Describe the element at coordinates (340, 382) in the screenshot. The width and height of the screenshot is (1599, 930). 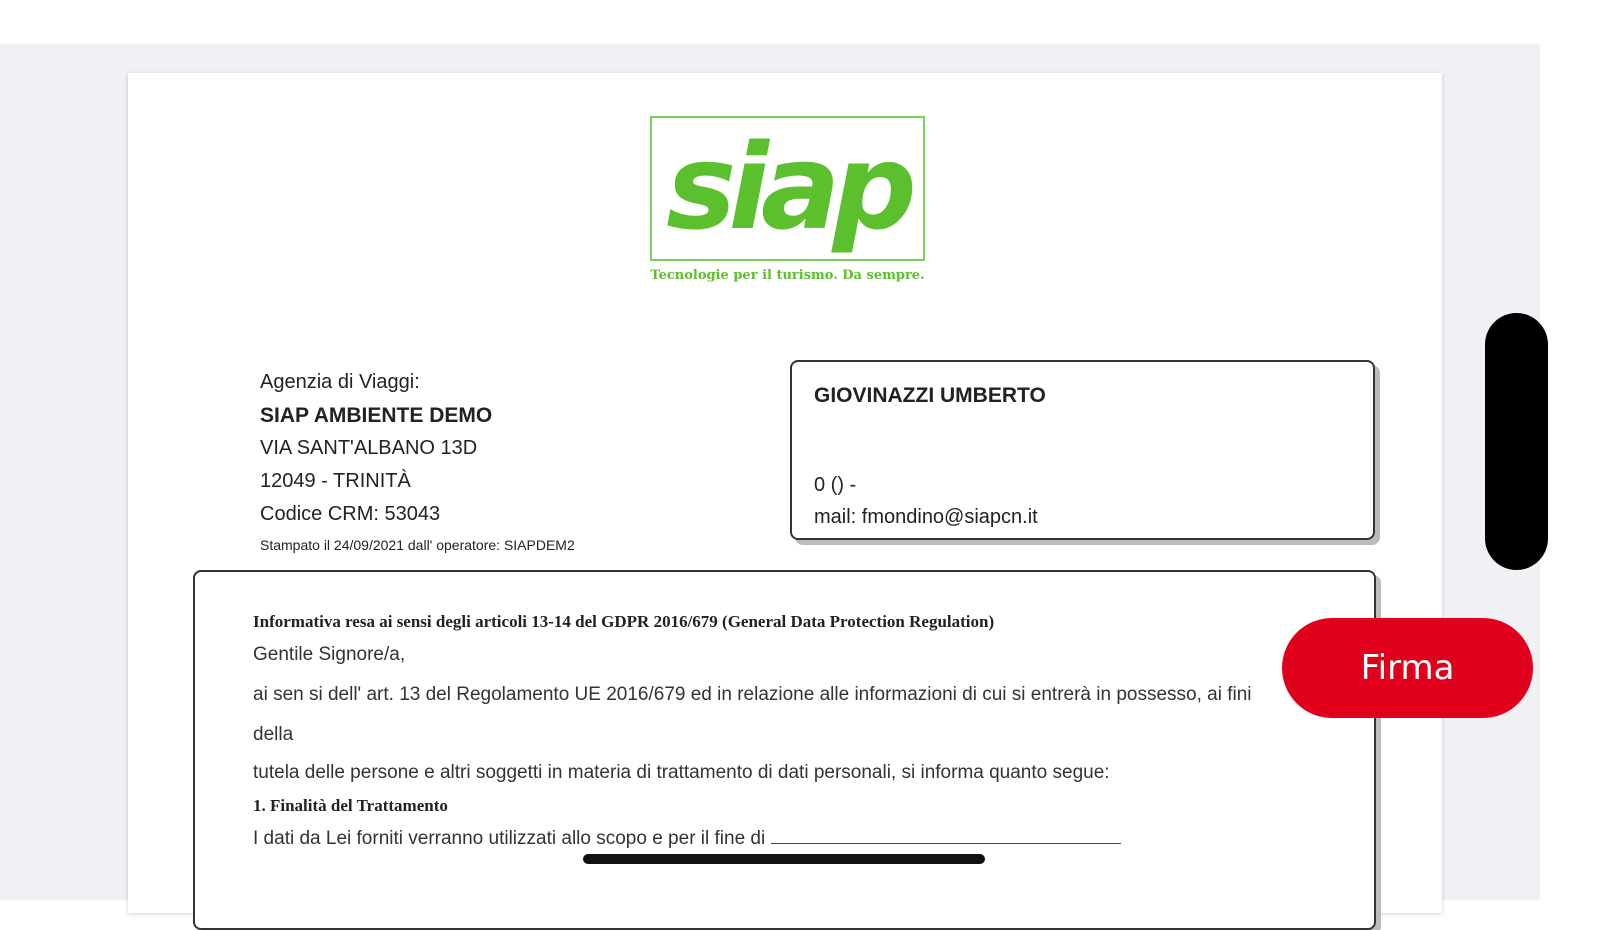
I see `agency-label: Agenzia di Viaggi:` at that location.